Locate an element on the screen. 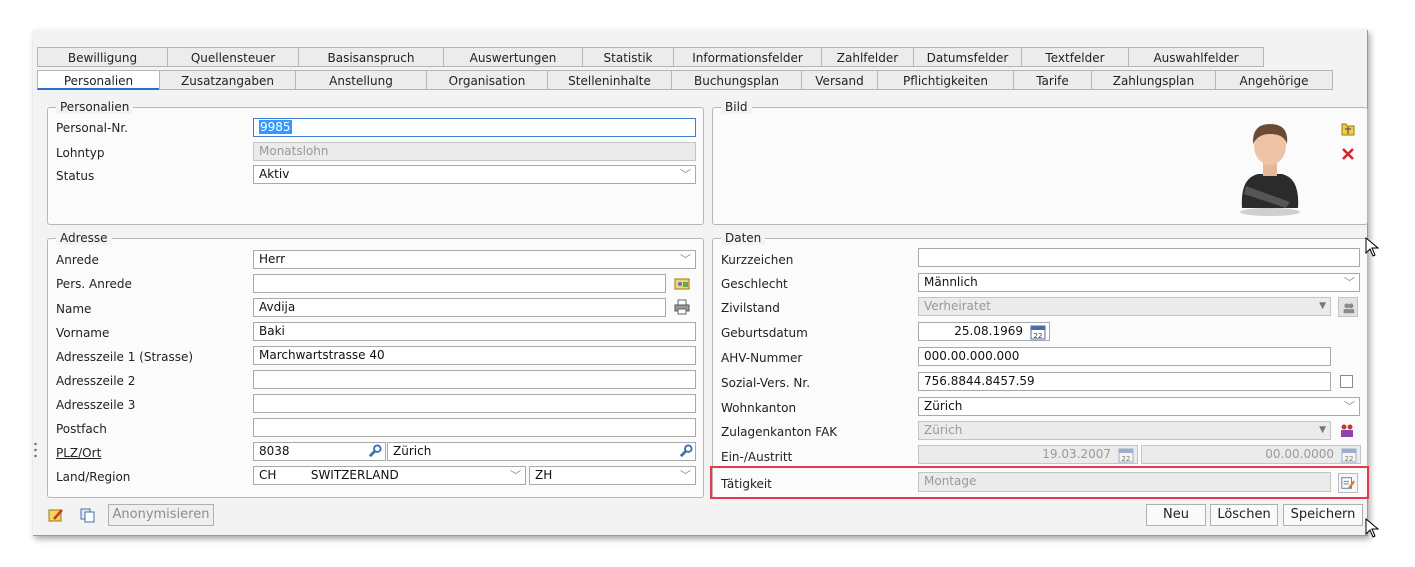 The image size is (1415, 567). personalien-group-title: Personalien is located at coordinates (95, 107).